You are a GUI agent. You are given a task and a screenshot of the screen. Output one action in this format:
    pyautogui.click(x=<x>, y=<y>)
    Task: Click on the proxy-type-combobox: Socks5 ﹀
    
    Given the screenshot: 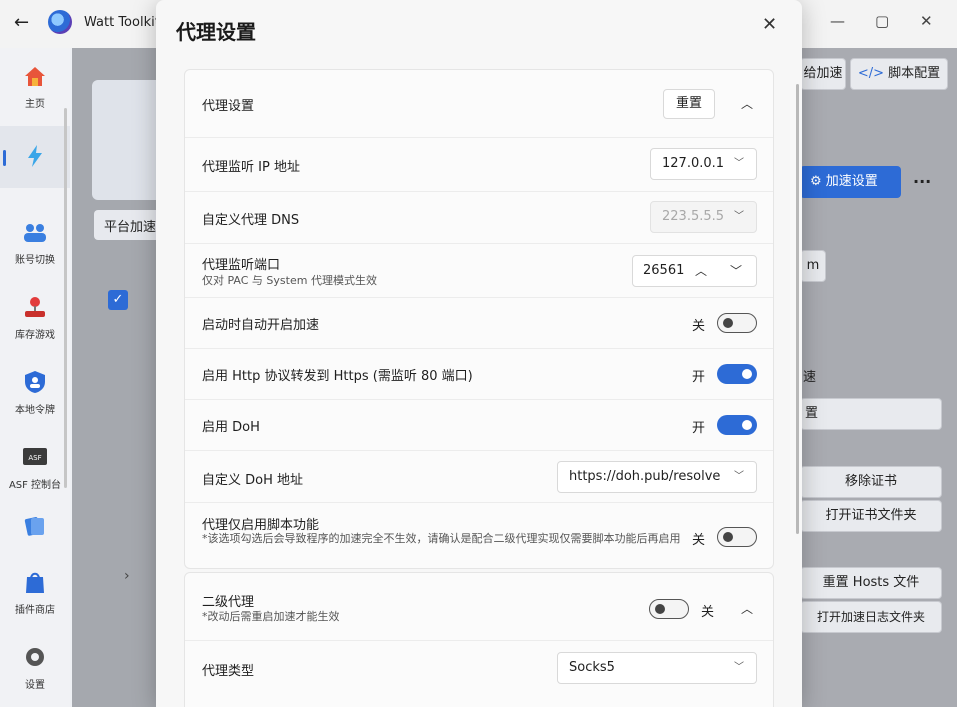 What is the action you would take?
    pyautogui.click(x=657, y=668)
    